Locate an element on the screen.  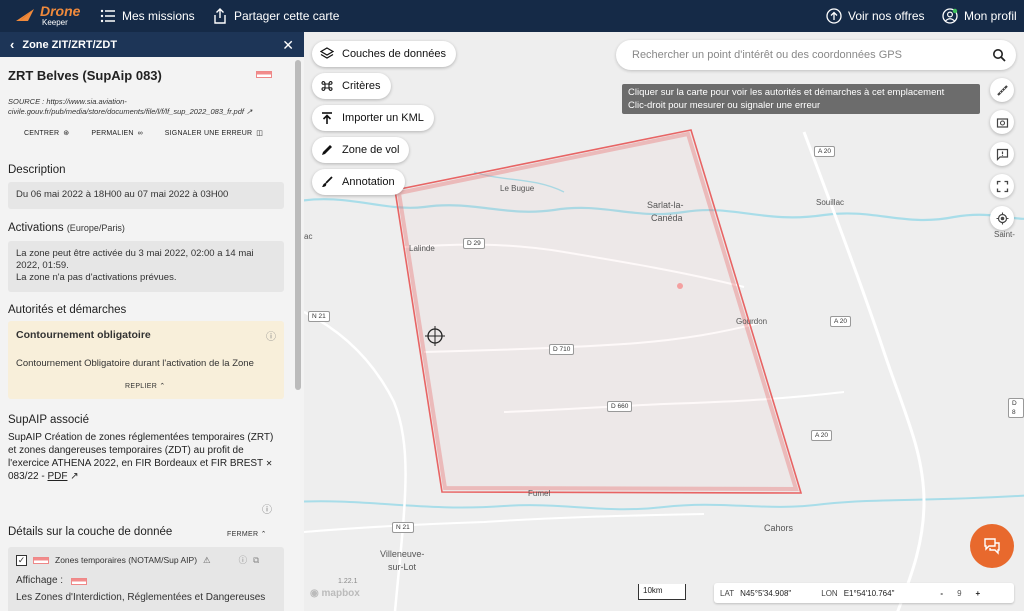
profile-label: Mon profil is located at coordinates (990, 16).